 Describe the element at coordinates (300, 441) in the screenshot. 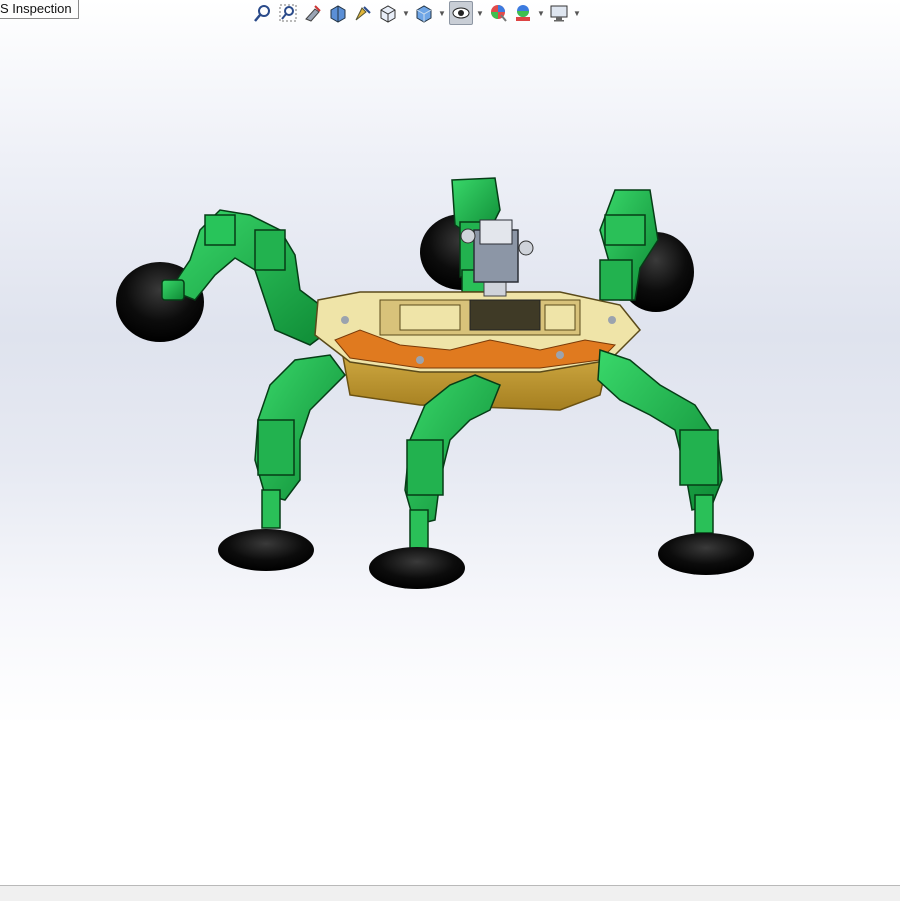

I see `leg-front-left` at that location.